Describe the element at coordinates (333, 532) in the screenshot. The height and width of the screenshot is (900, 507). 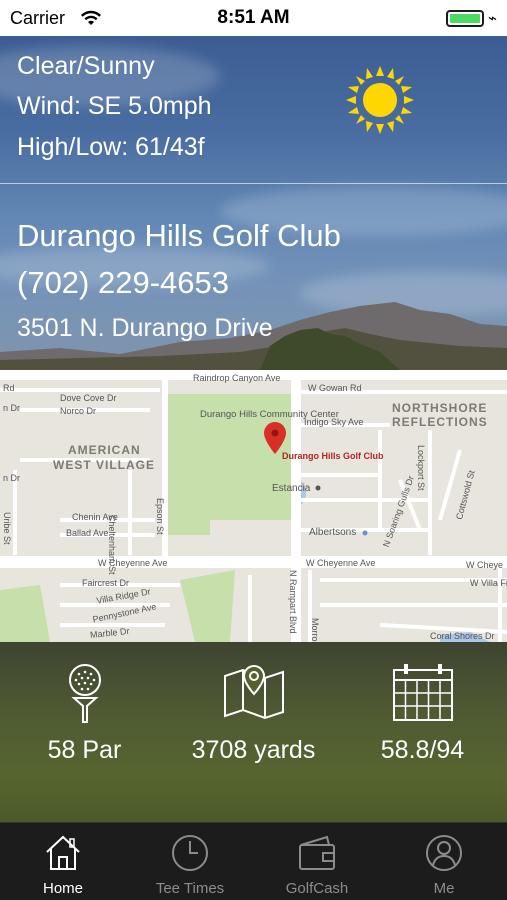
I see `map-place-label: Albertsons` at that location.